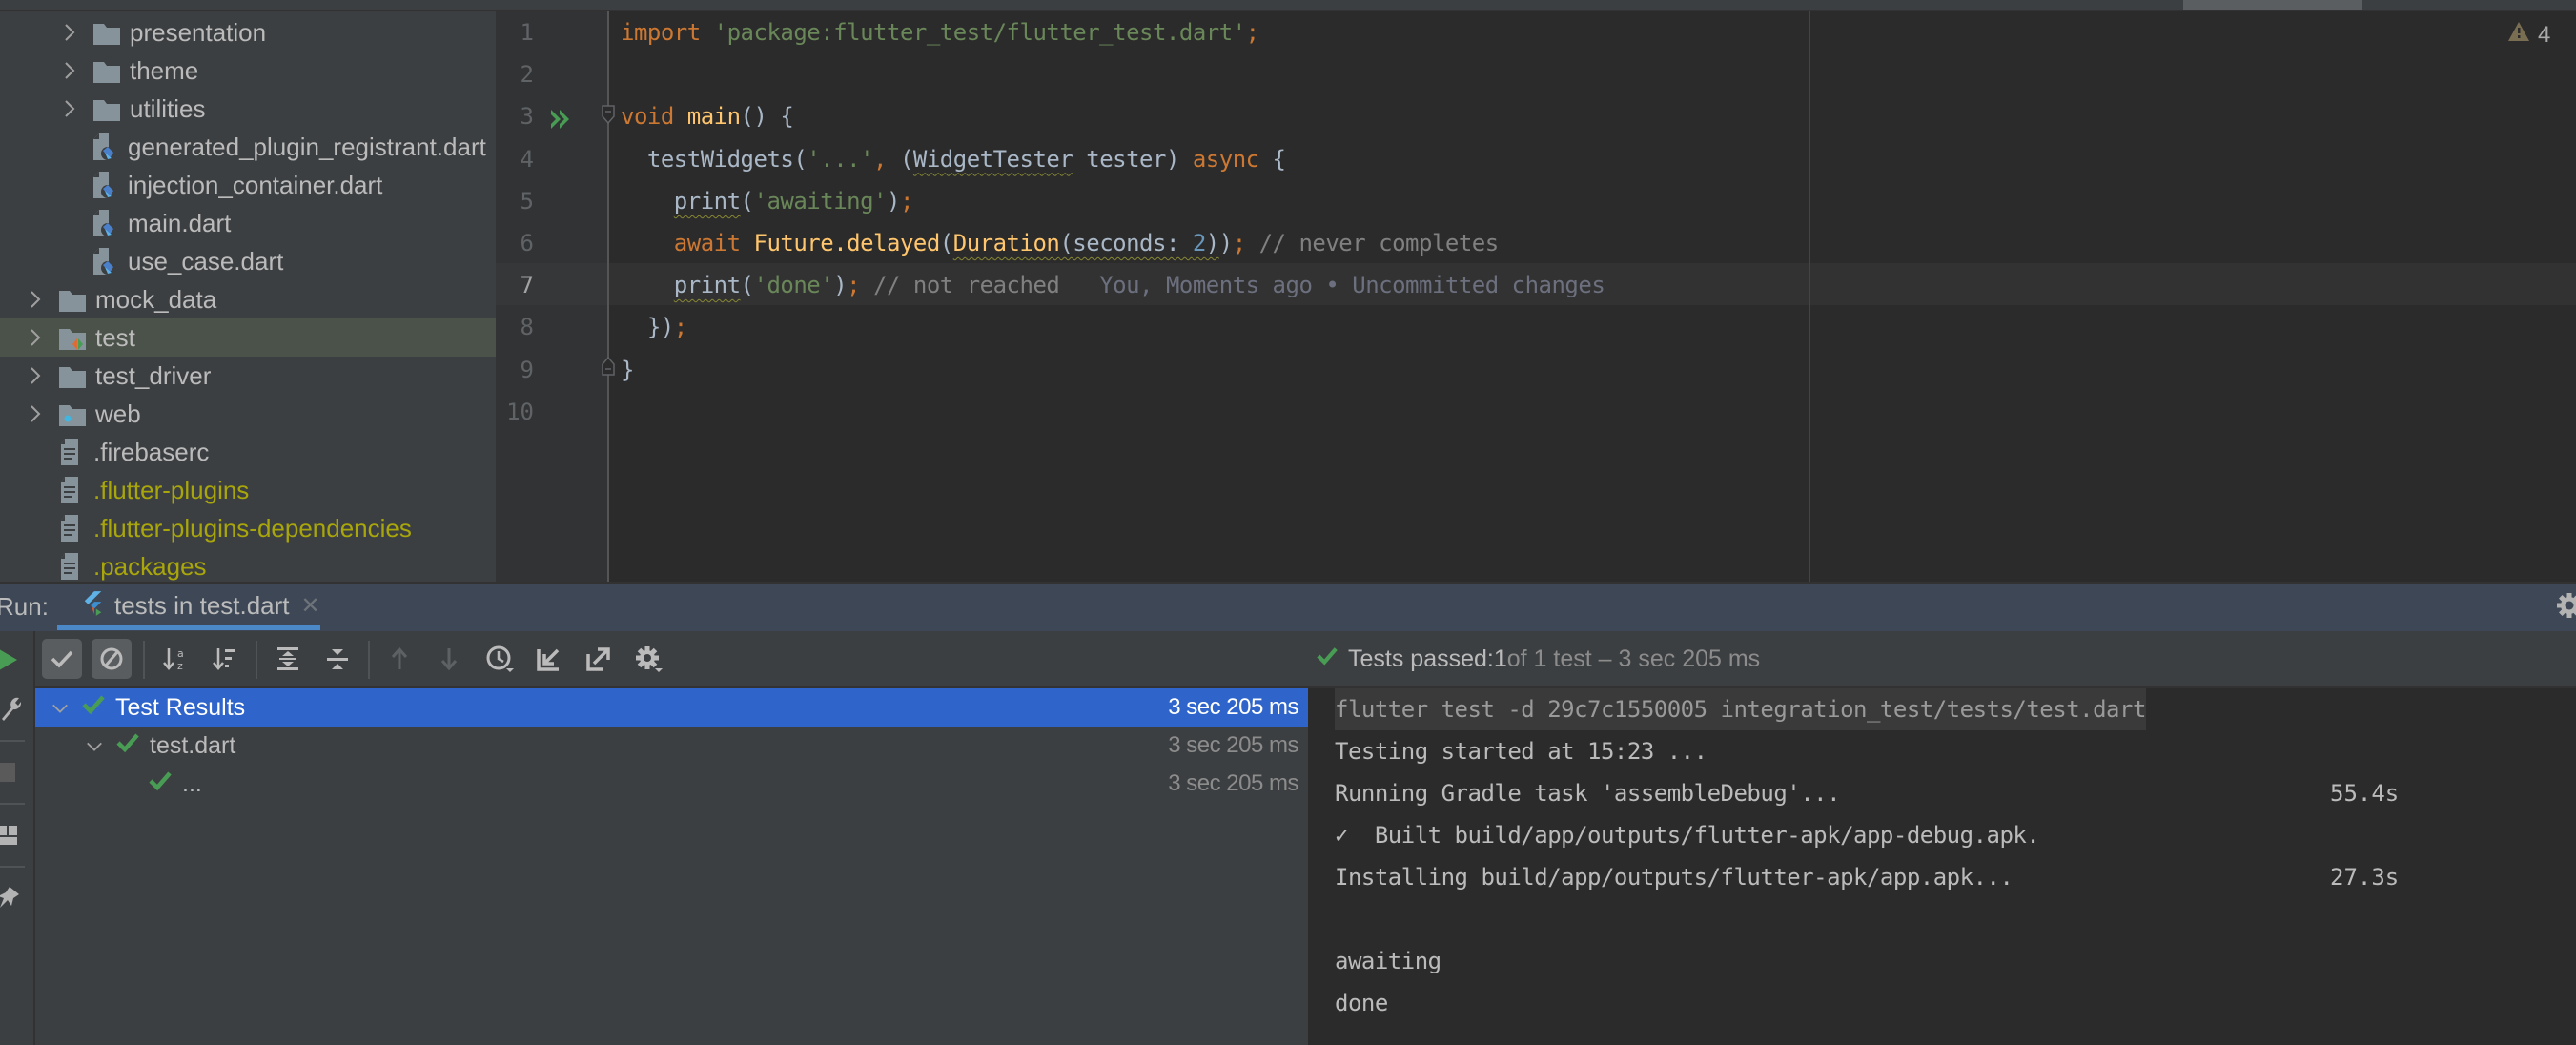  Describe the element at coordinates (248, 299) in the screenshot. I see `tree-item: mock_data` at that location.